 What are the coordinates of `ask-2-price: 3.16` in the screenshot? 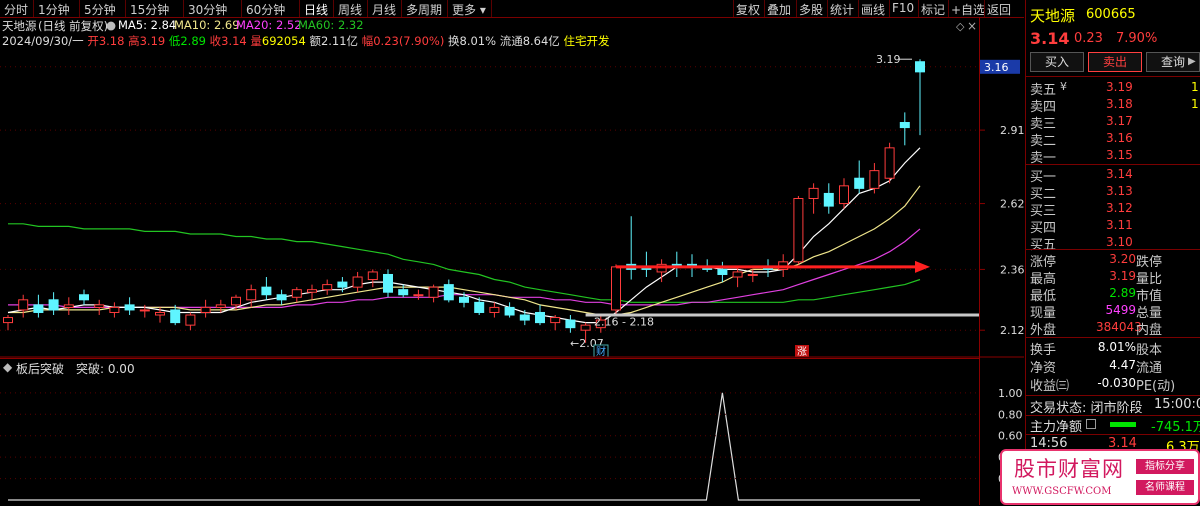 It's located at (1119, 138).